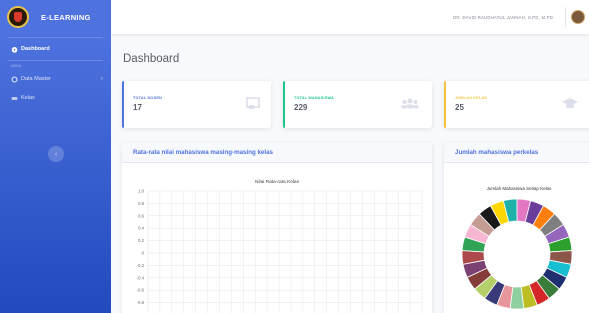 The width and height of the screenshot is (589, 313). I want to click on sidebar-toggle-button: ‹, so click(56, 154).